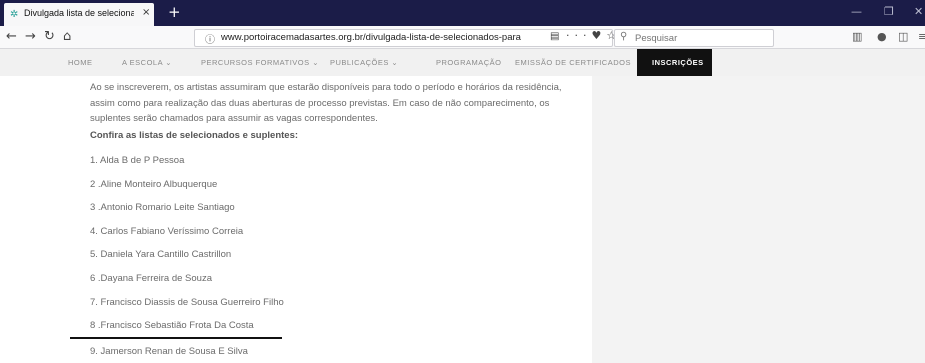  I want to click on reload-icon: ↻, so click(49, 36).